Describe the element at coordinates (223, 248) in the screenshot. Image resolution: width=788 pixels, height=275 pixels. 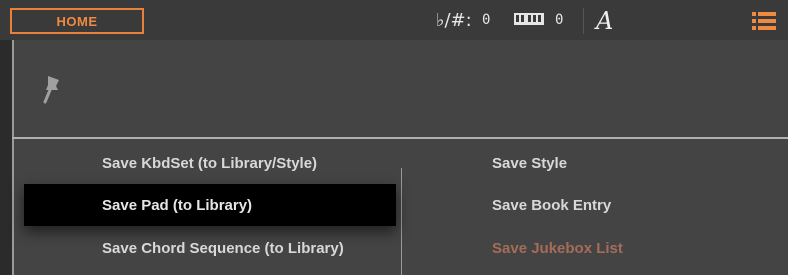
I see `menu-item-save-chord-sequence: Save Chord Sequence (to Library)` at that location.